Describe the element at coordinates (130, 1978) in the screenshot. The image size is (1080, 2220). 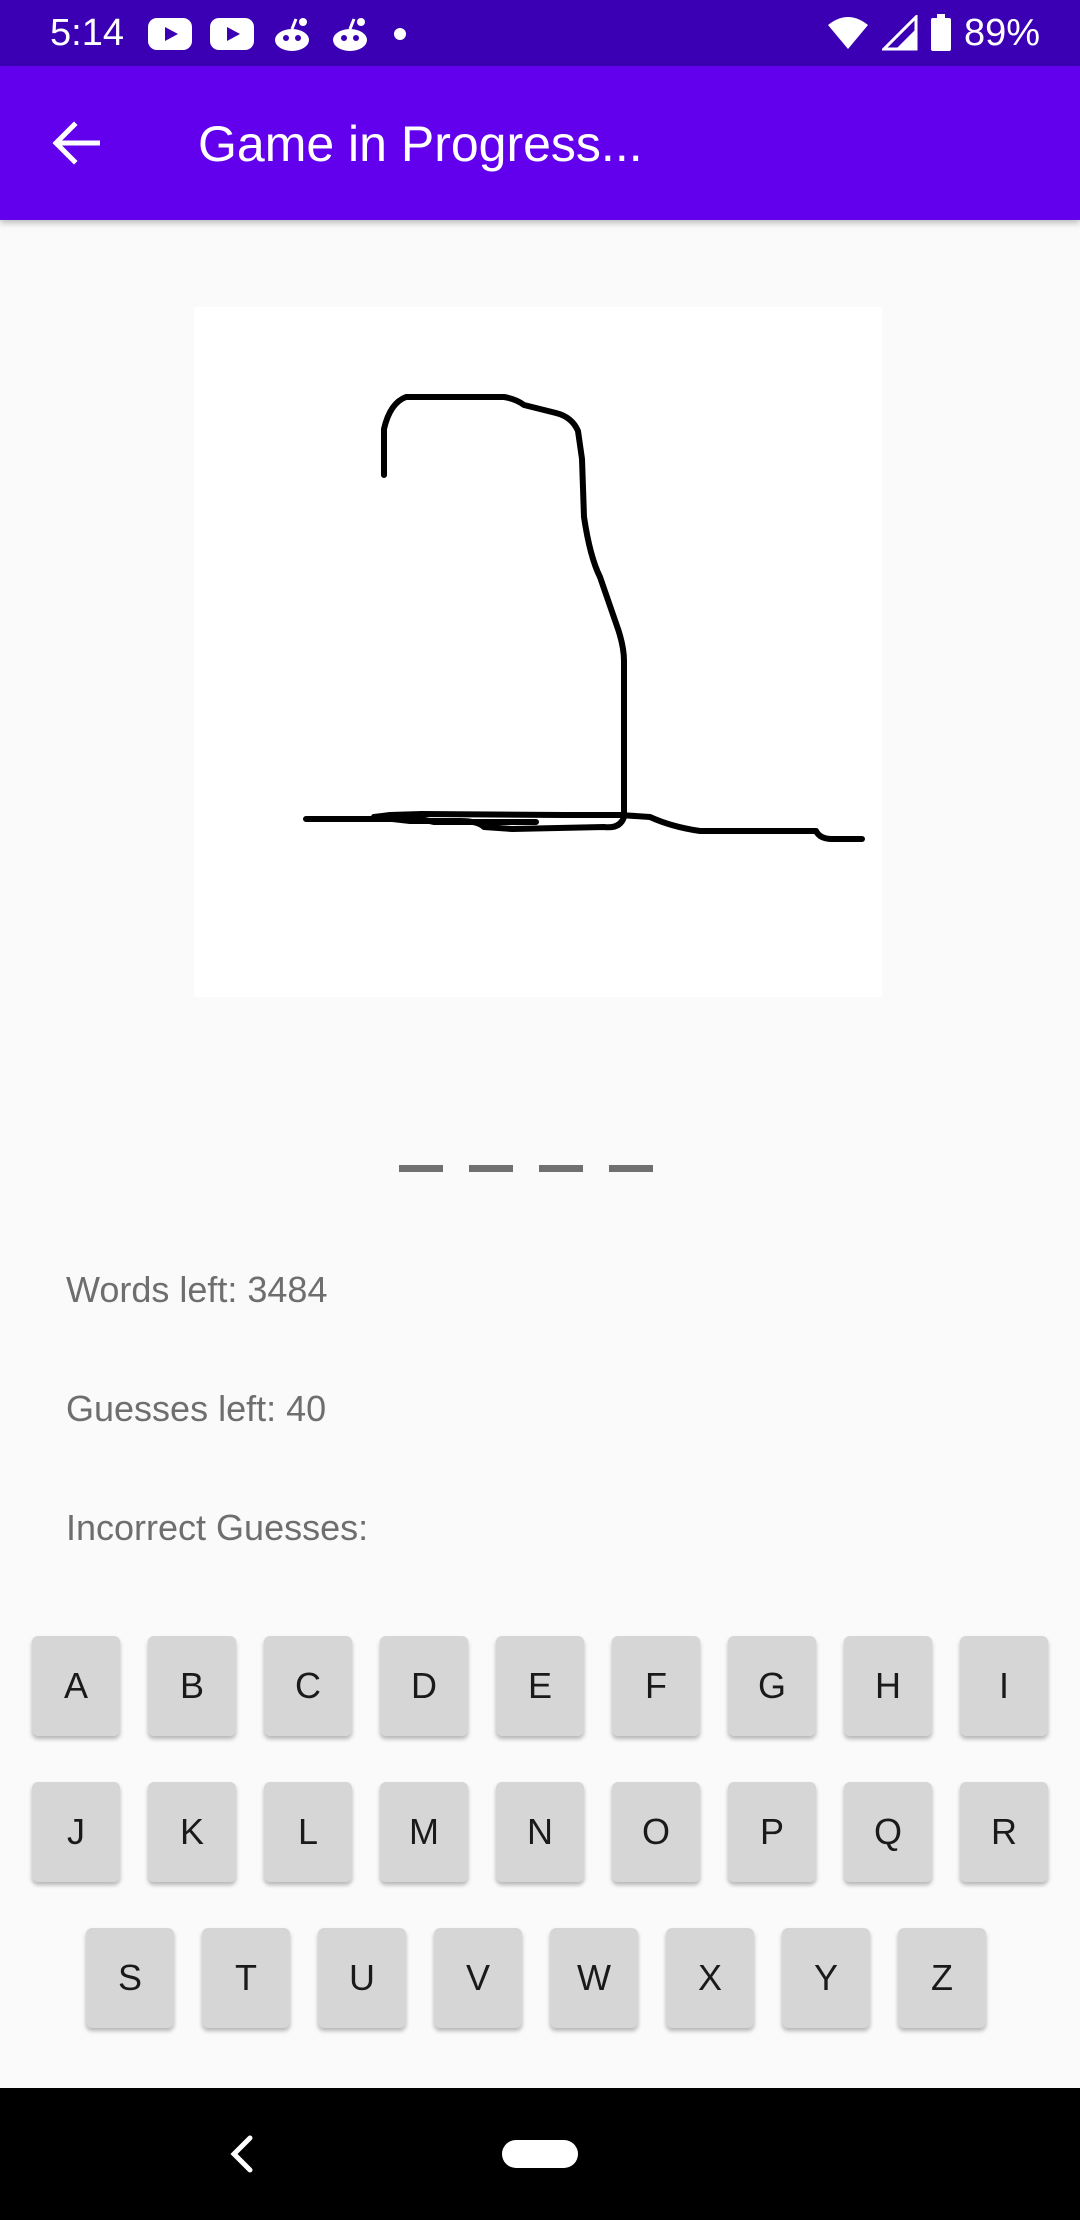
I see `key-s: S` at that location.